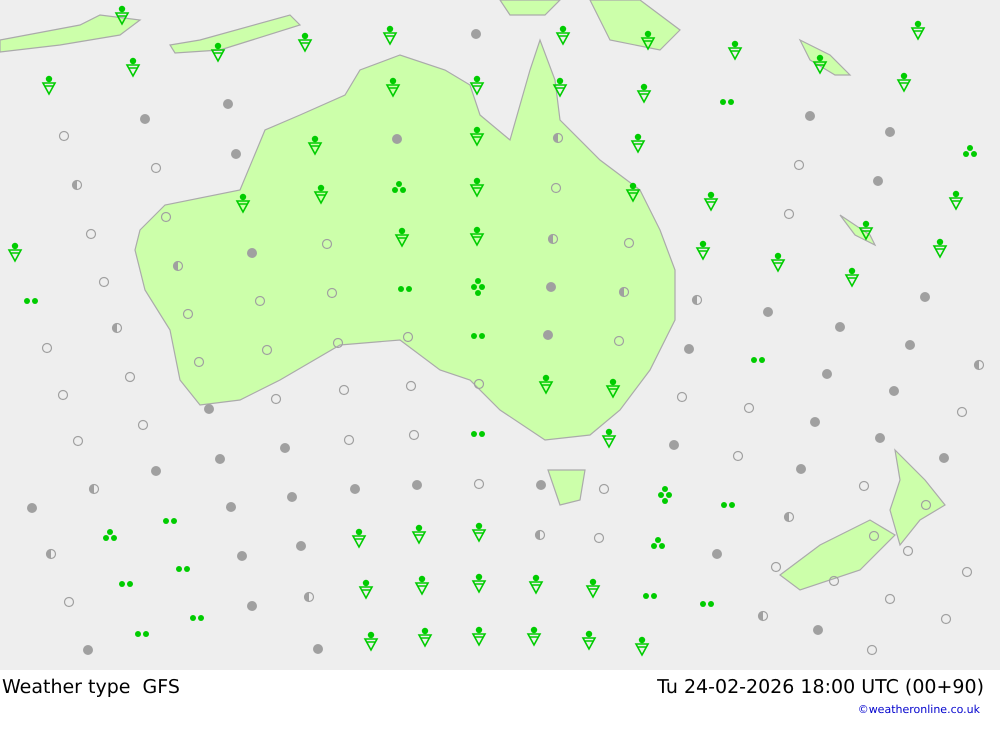 The image size is (1000, 733). What do you see at coordinates (919, 710) in the screenshot?
I see `credit-link: ©weatheronline.co.uk` at bounding box center [919, 710].